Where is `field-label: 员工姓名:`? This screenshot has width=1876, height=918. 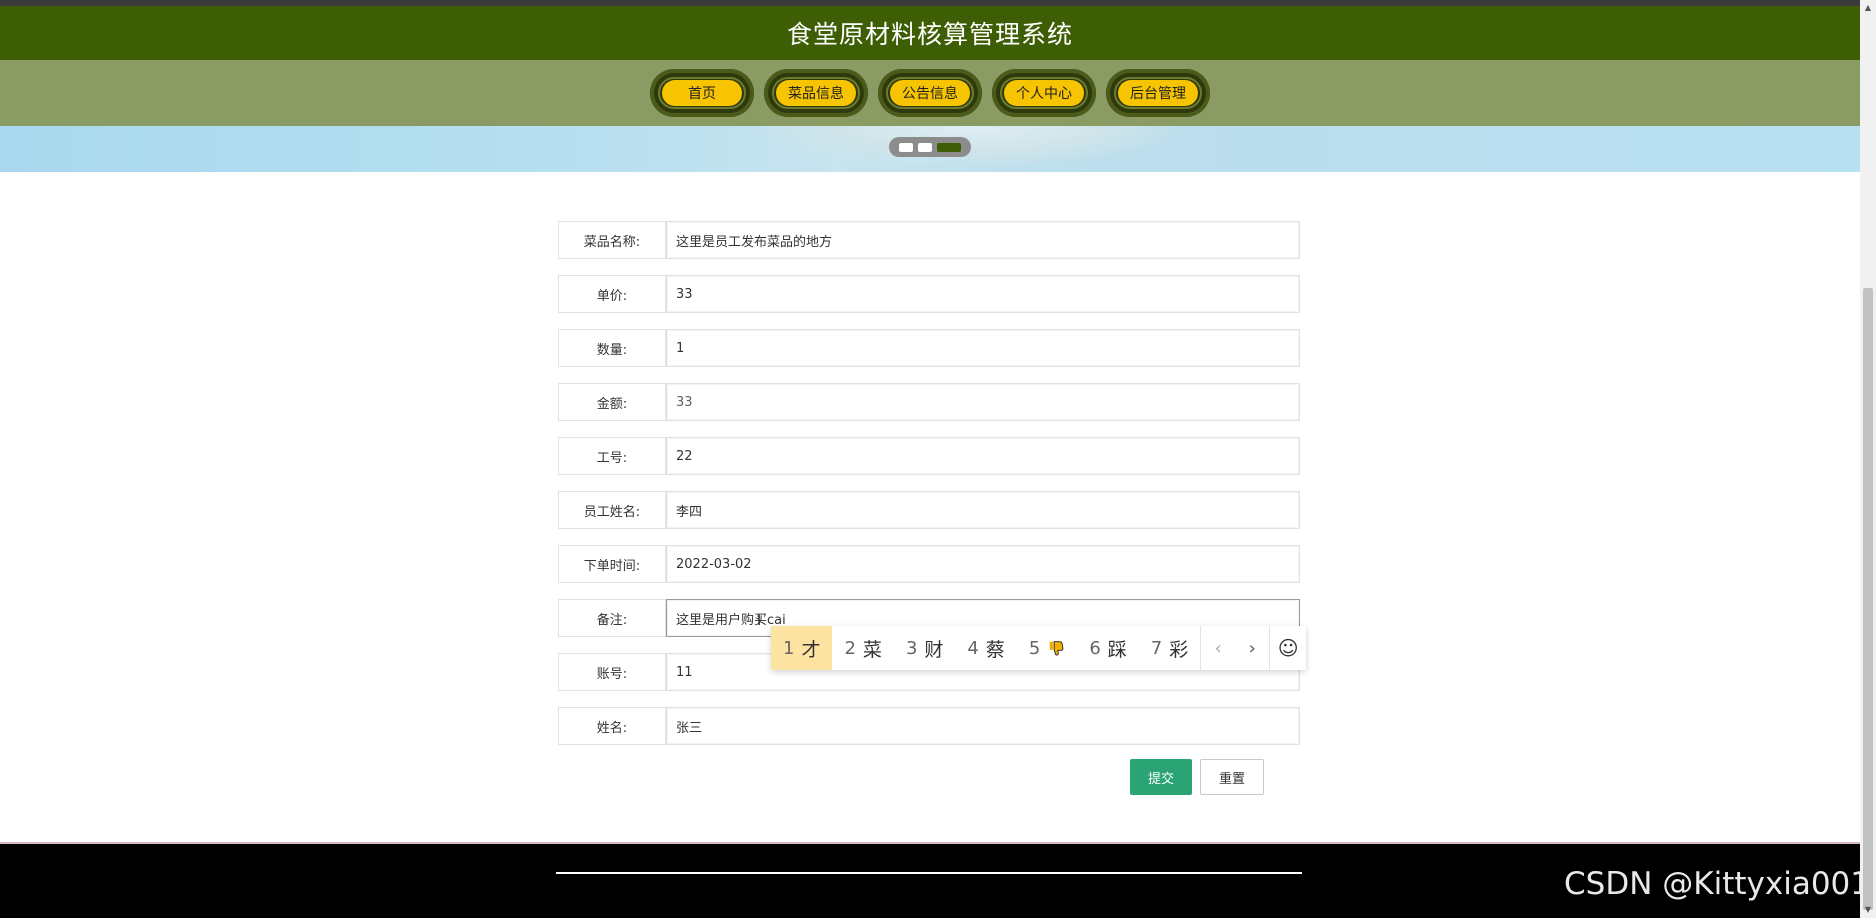 field-label: 员工姓名: is located at coordinates (612, 510).